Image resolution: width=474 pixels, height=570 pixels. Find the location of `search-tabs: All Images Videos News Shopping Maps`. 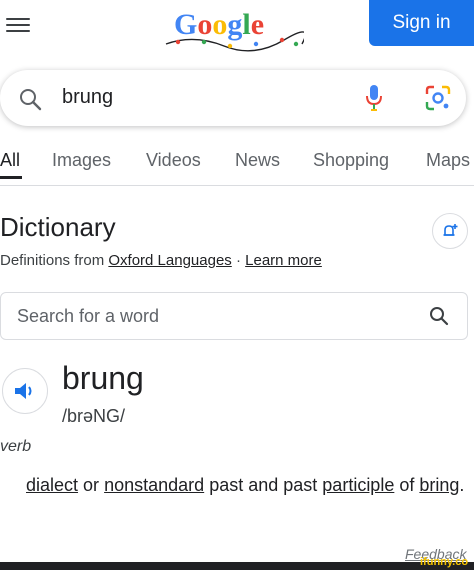

search-tabs: All Images Videos News Shopping Maps is located at coordinates (237, 166).